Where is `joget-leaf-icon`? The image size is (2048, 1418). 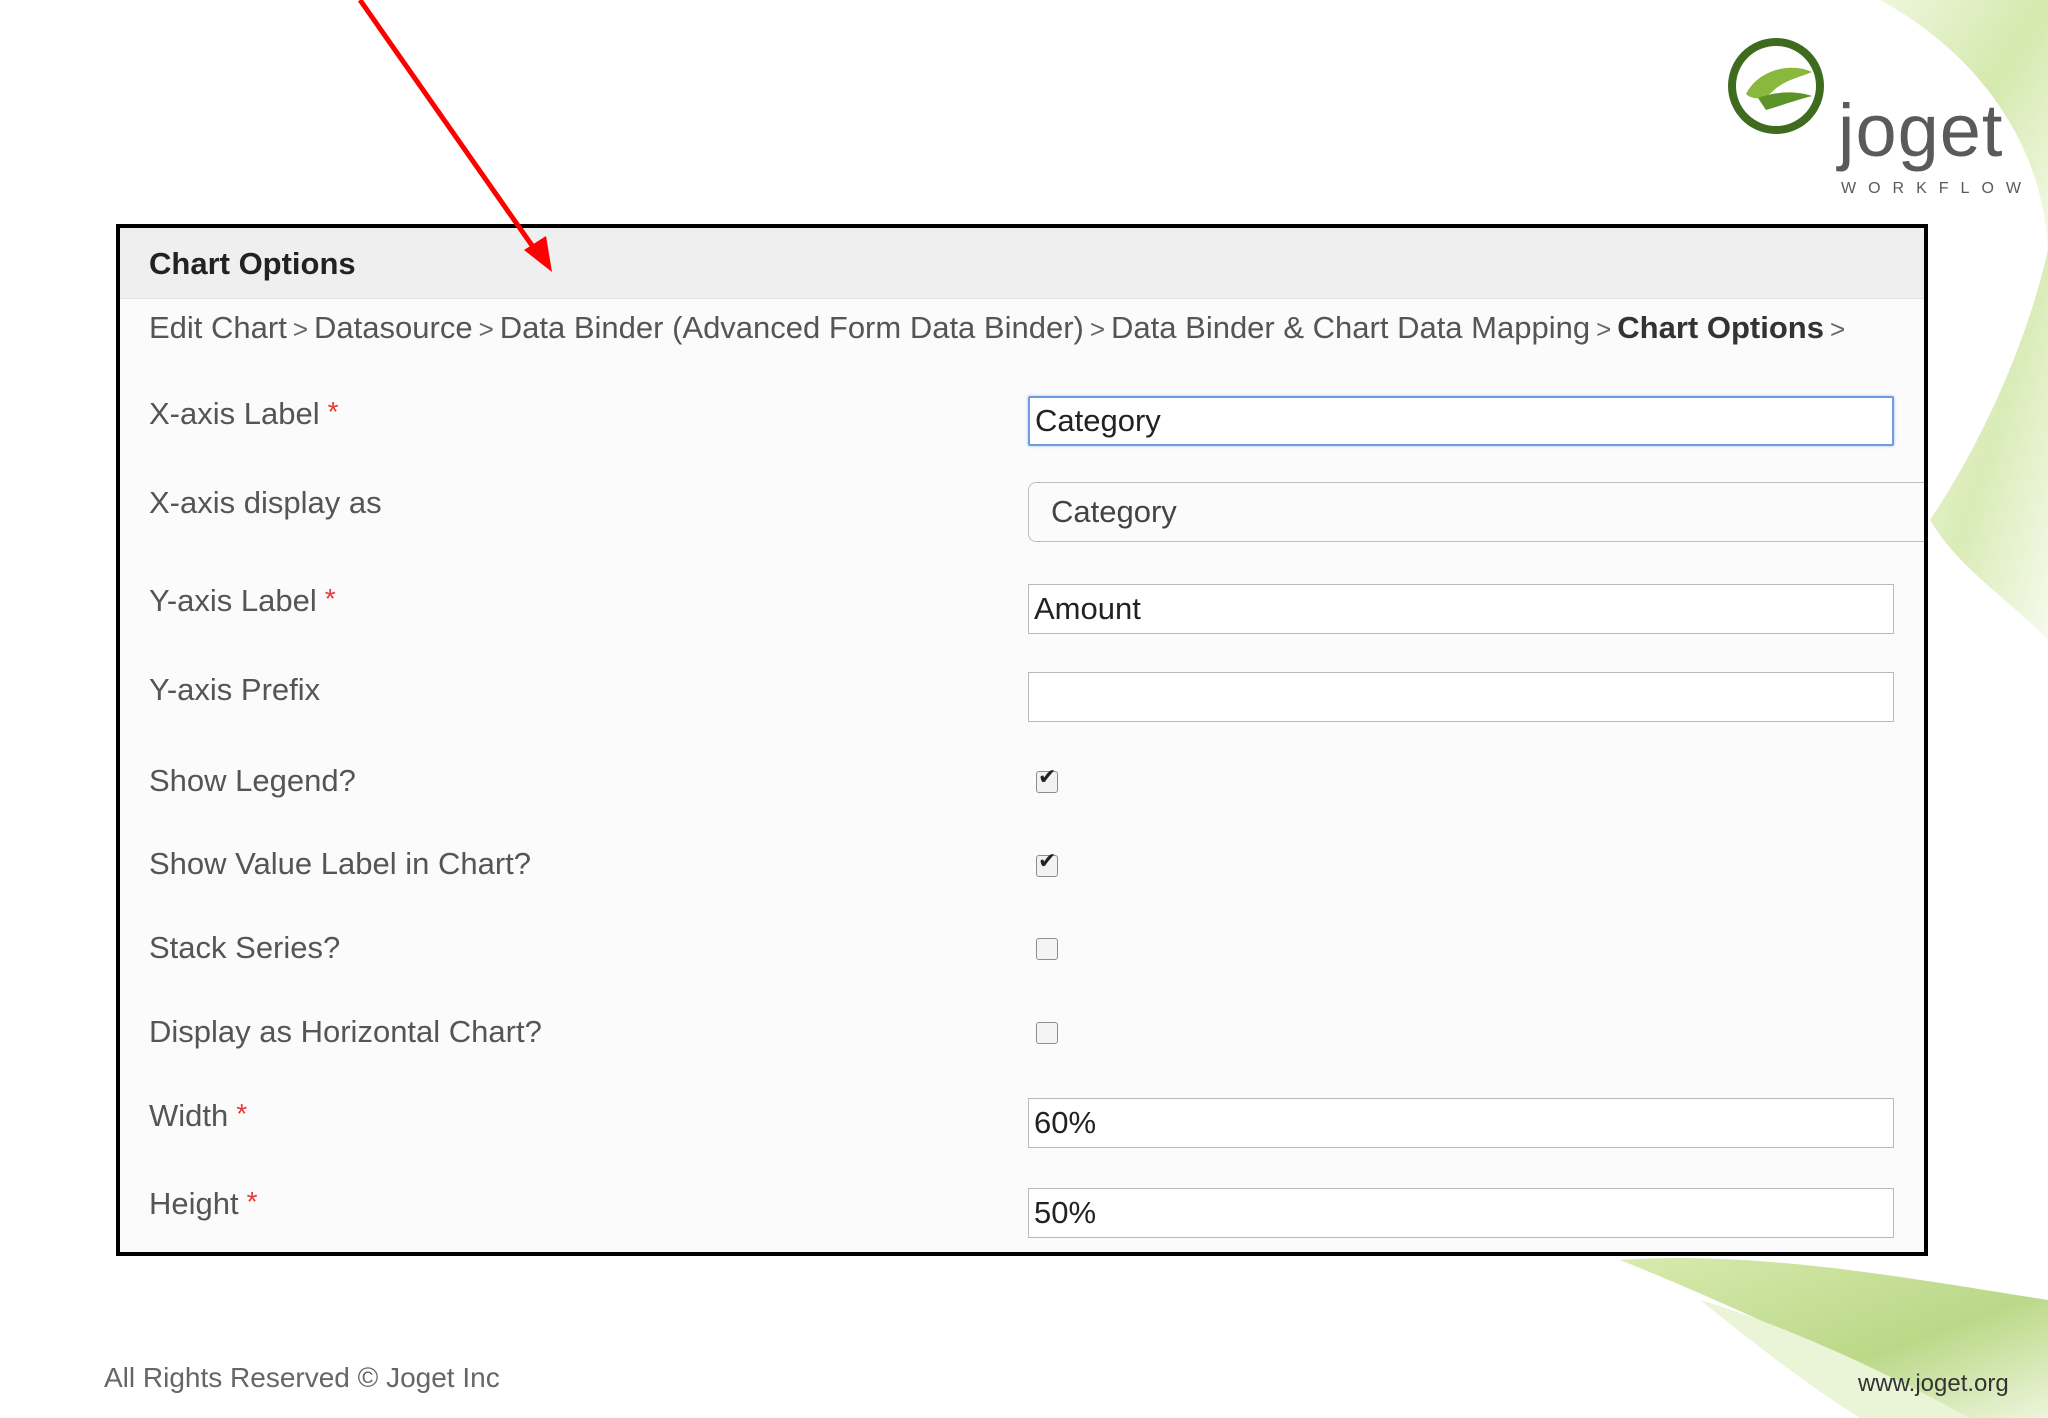 joget-leaf-icon is located at coordinates (1776, 86).